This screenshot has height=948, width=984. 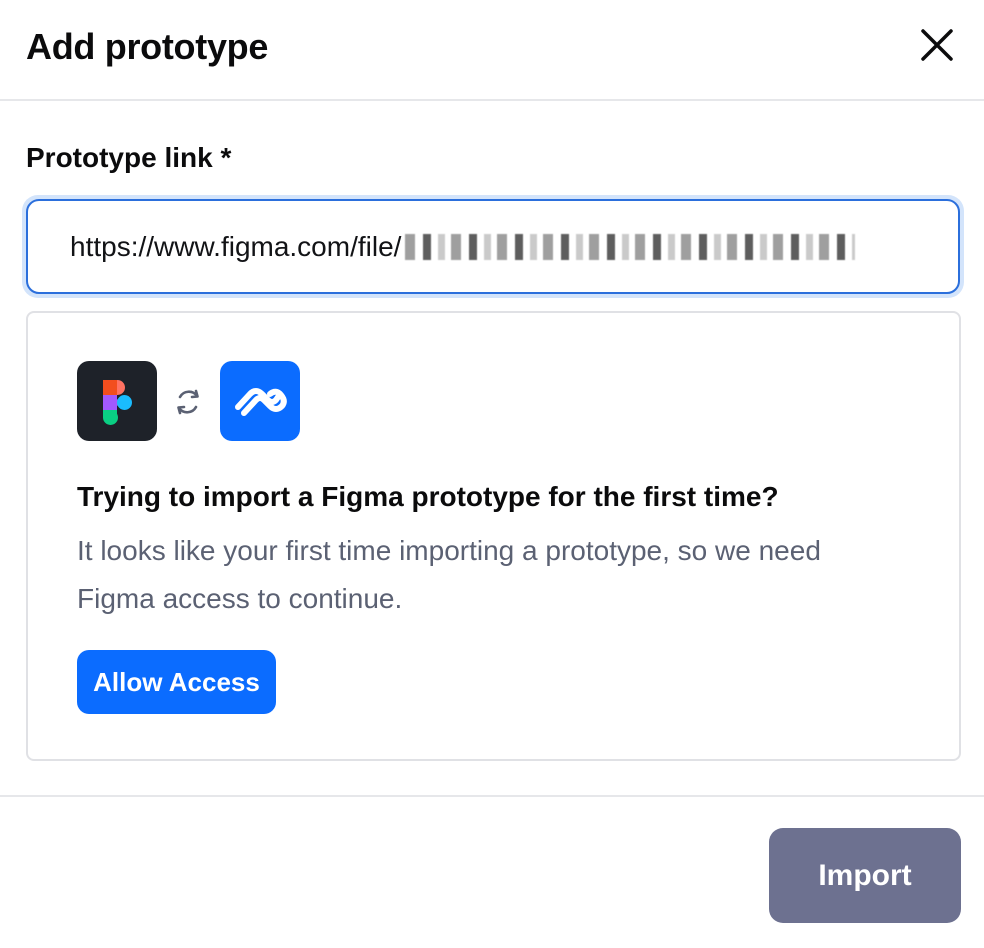 What do you see at coordinates (188, 402) in the screenshot?
I see `sync-icon` at bounding box center [188, 402].